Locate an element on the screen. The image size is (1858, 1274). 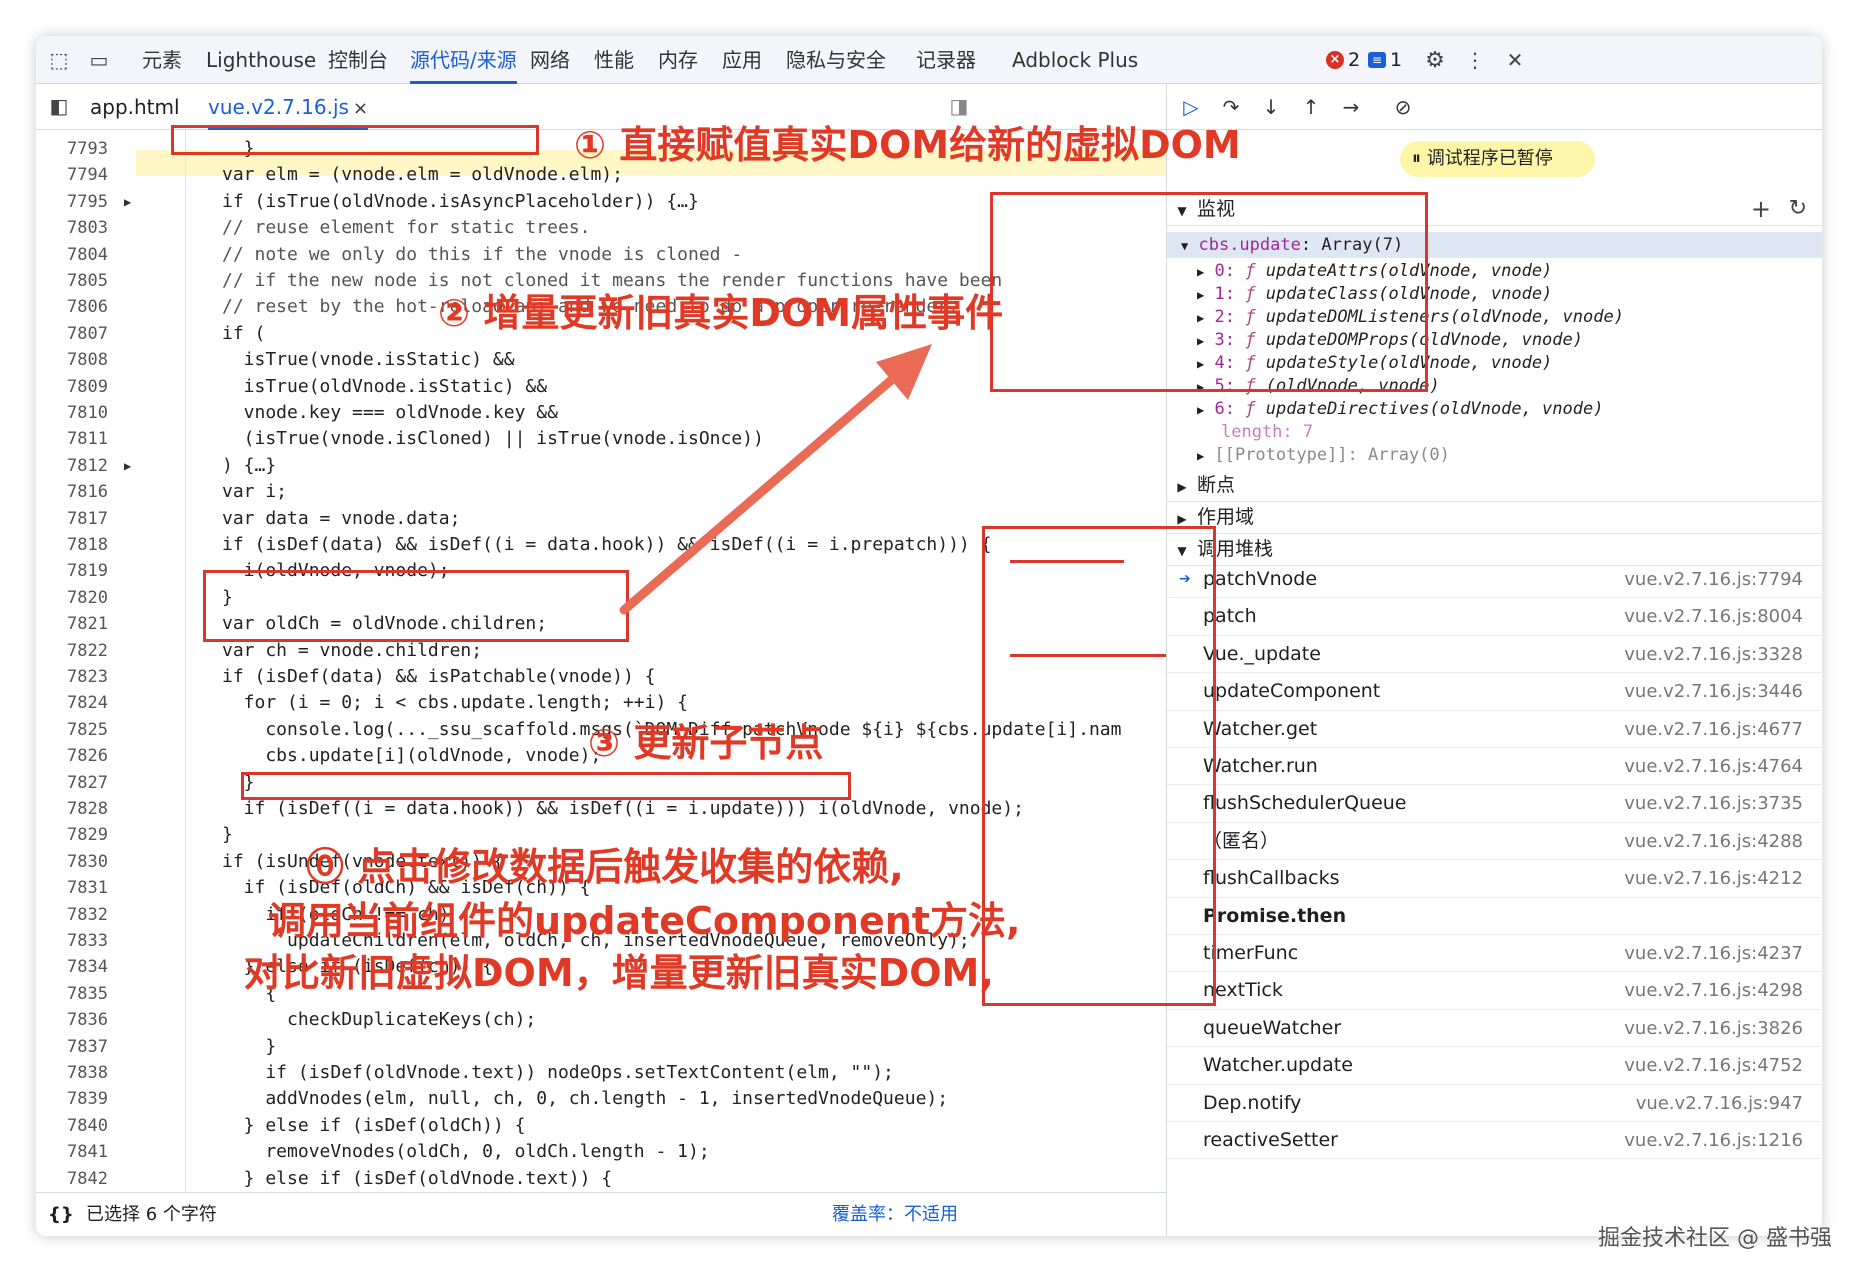
annotation-step-0-line3: 对比新旧虚拟DOM，增量更新旧真实DOM, is located at coordinates (619, 973).